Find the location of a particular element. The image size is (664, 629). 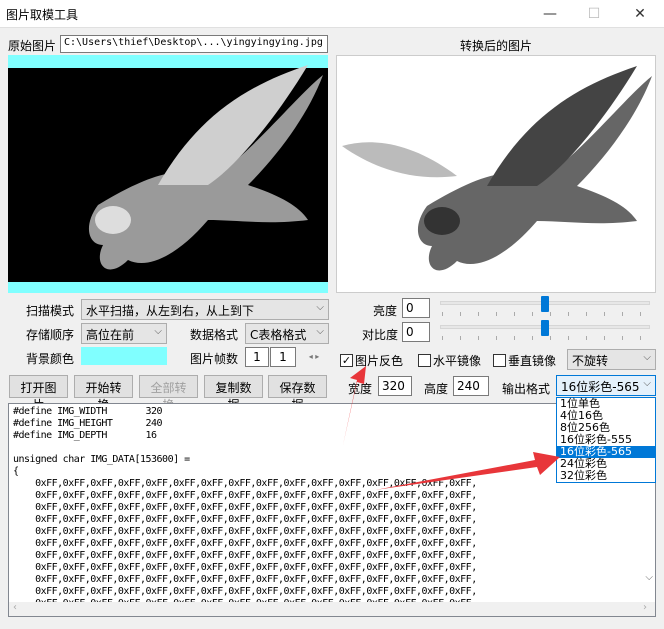

bg-color-label: 背景颜色 is located at coordinates (50, 359).